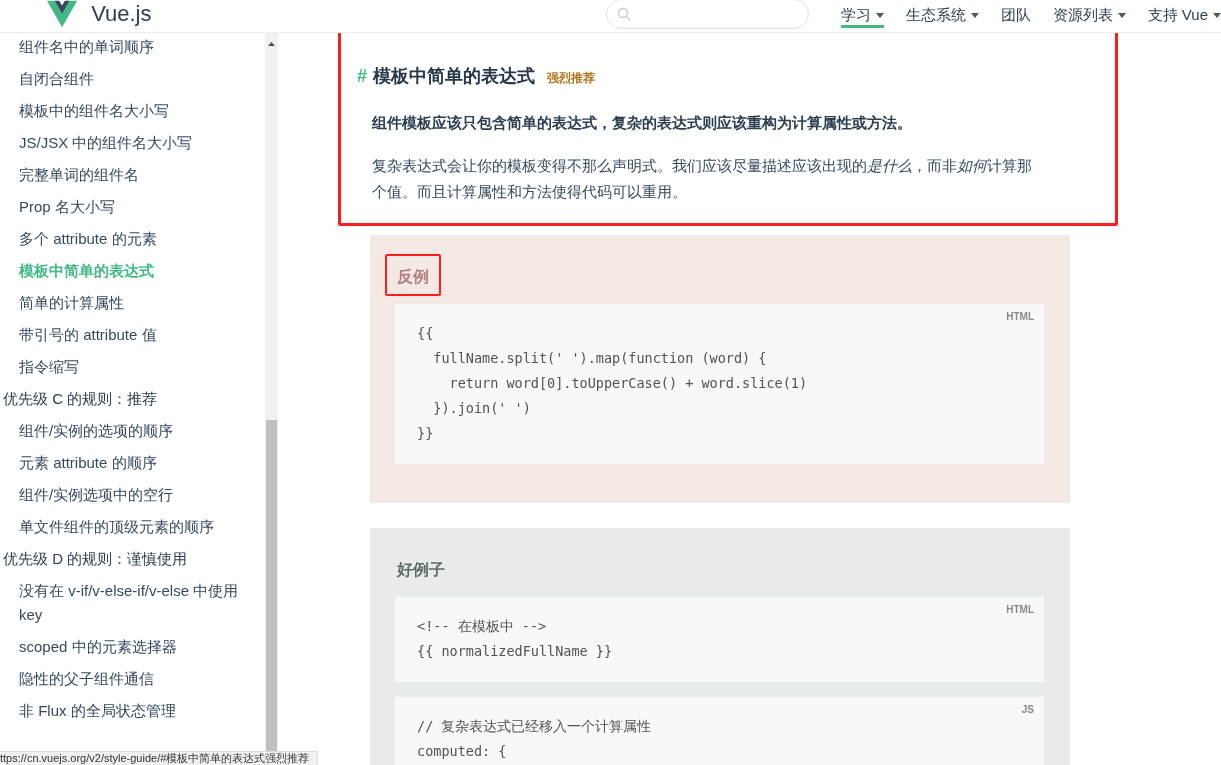 The height and width of the screenshot is (765, 1221). What do you see at coordinates (132, 335) in the screenshot?
I see `sidebar-item: 带引号的 attribute 值` at bounding box center [132, 335].